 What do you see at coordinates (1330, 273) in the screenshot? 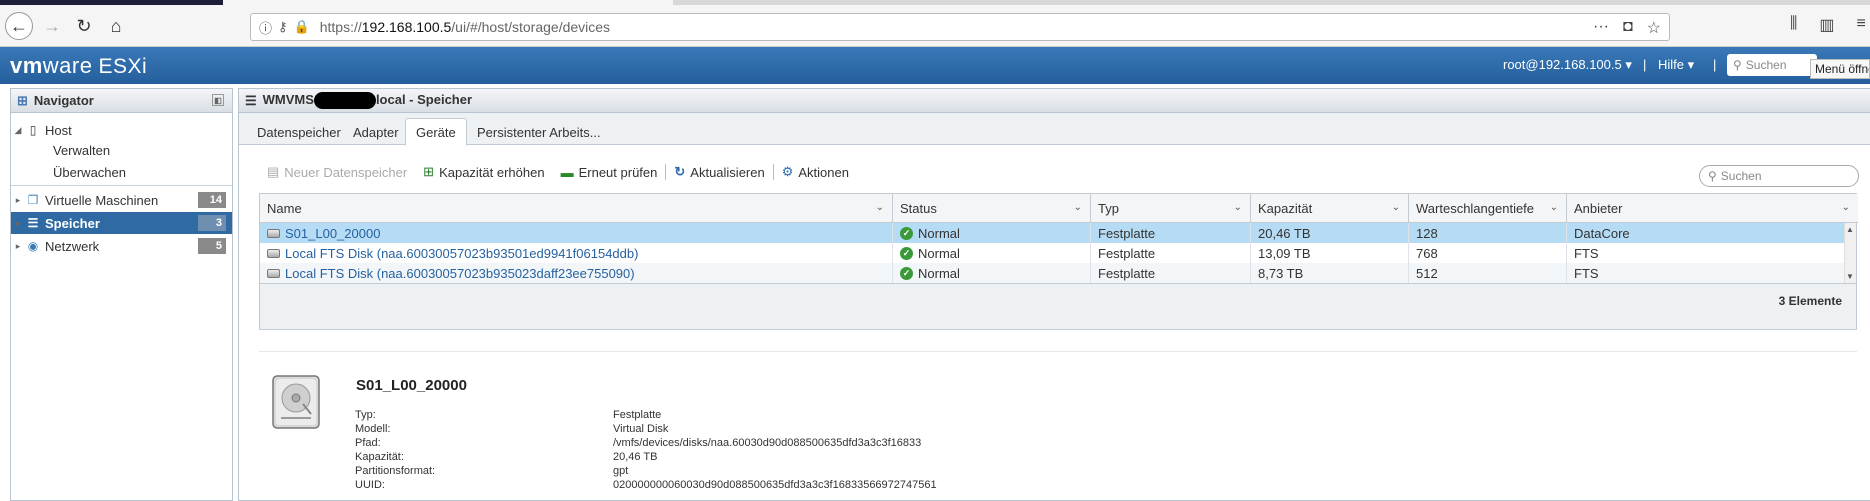
I see `capacity-cell: 8,73 TB` at bounding box center [1330, 273].